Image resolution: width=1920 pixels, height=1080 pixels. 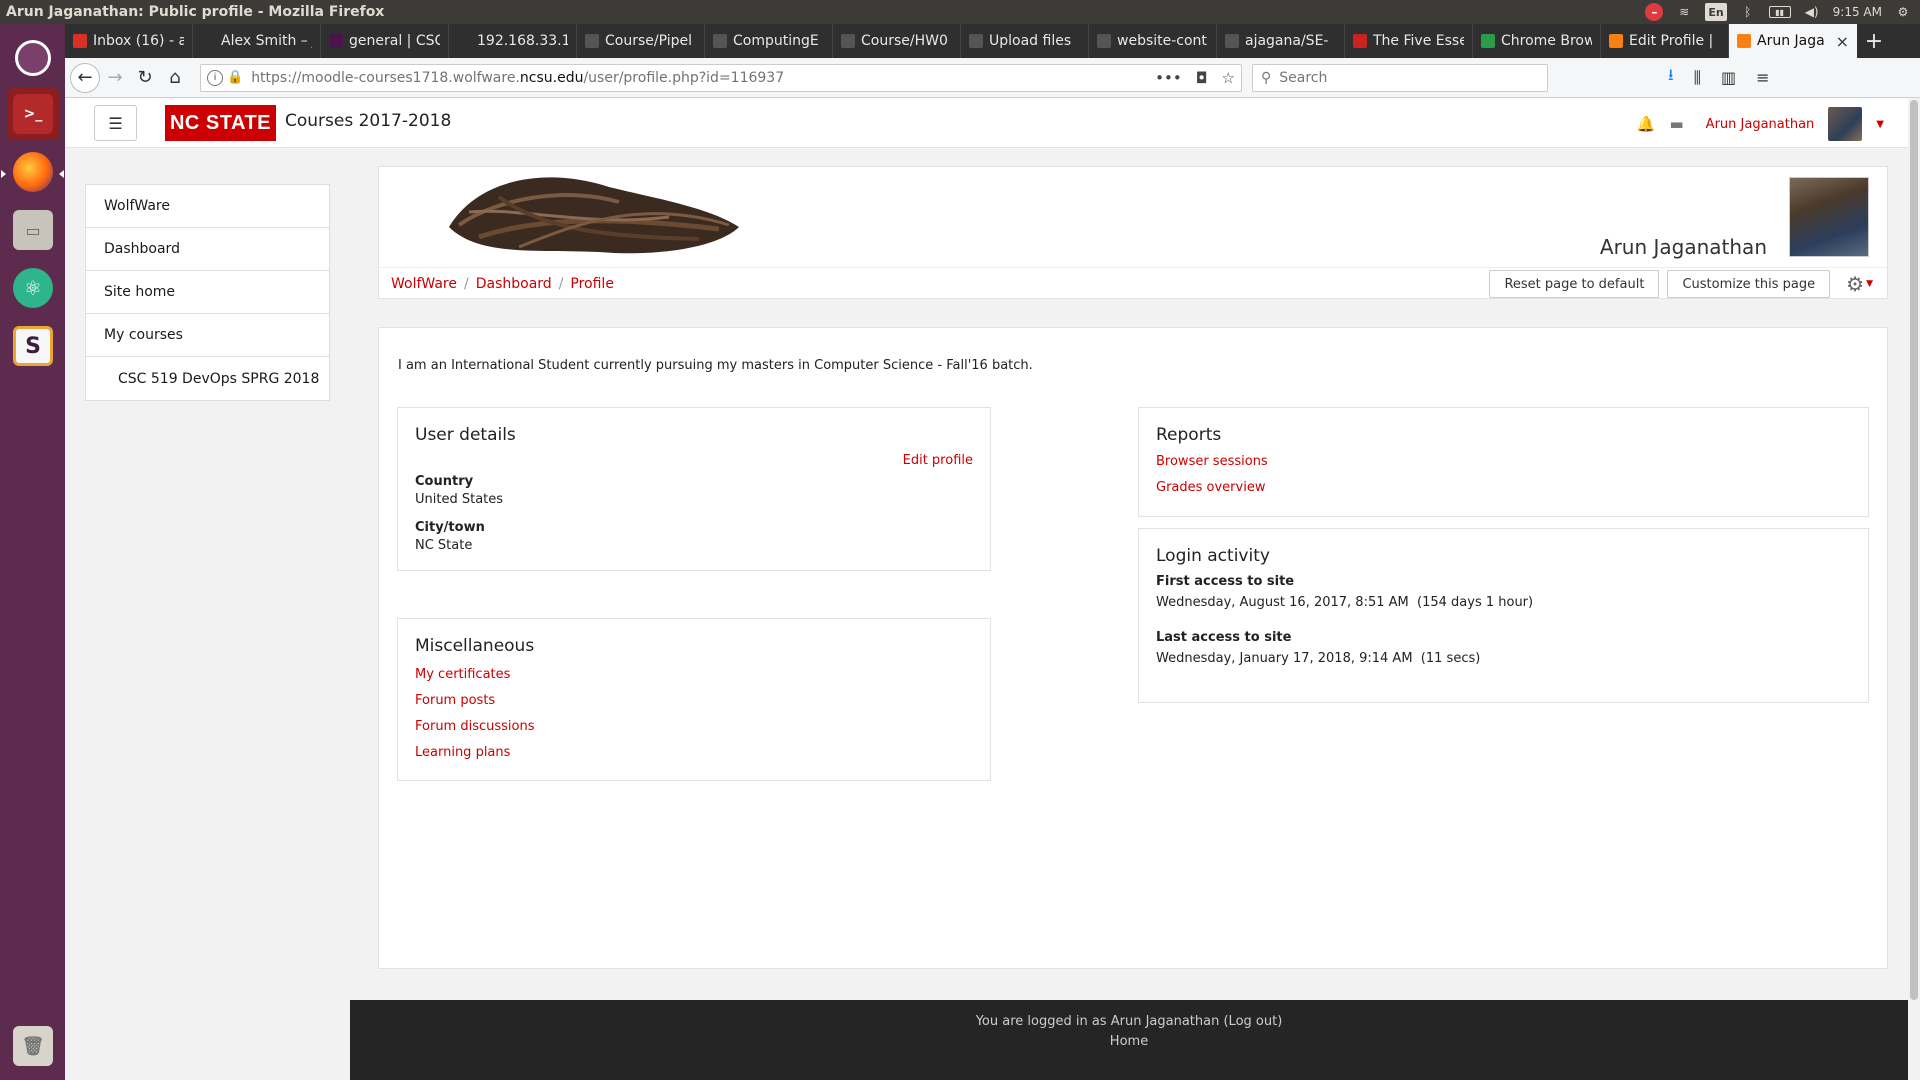 What do you see at coordinates (115, 78) in the screenshot?
I see `forward-button: →` at bounding box center [115, 78].